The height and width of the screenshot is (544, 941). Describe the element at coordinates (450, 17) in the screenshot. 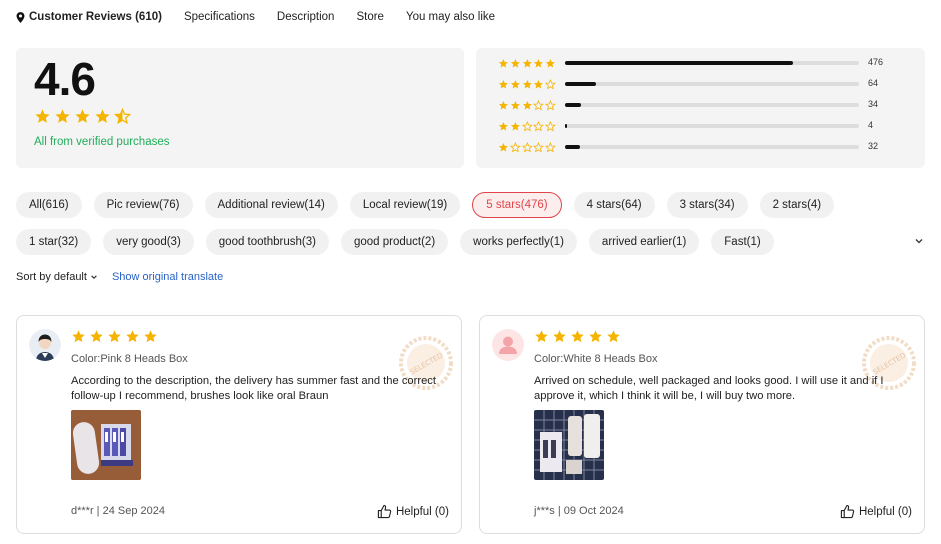

I see `nav-you-may-also-like: You may also like` at that location.